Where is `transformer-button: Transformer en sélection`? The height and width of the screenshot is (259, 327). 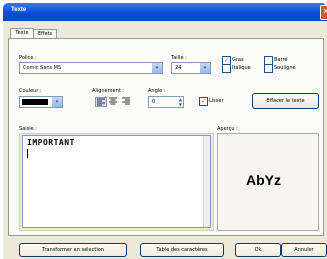 transformer-button: Transformer en sélection is located at coordinates (73, 250).